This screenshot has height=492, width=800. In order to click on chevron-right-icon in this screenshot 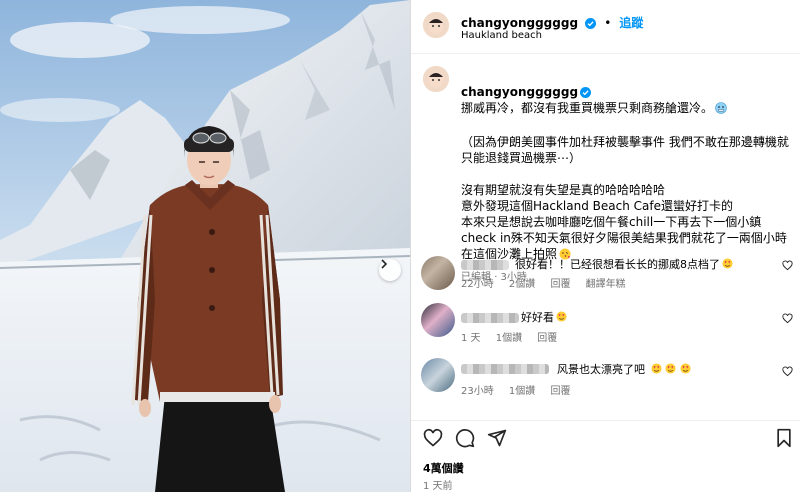, I will do `click(384, 264)`.